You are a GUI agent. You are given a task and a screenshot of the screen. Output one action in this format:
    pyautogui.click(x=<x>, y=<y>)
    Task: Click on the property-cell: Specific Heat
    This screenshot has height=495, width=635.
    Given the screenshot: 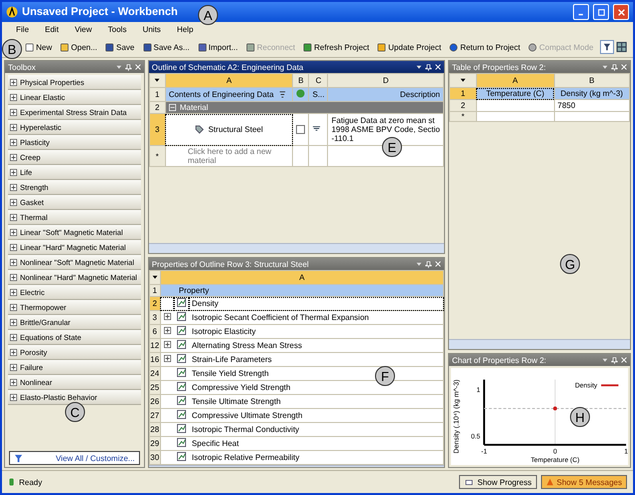 What is the action you would take?
    pyautogui.click(x=316, y=443)
    